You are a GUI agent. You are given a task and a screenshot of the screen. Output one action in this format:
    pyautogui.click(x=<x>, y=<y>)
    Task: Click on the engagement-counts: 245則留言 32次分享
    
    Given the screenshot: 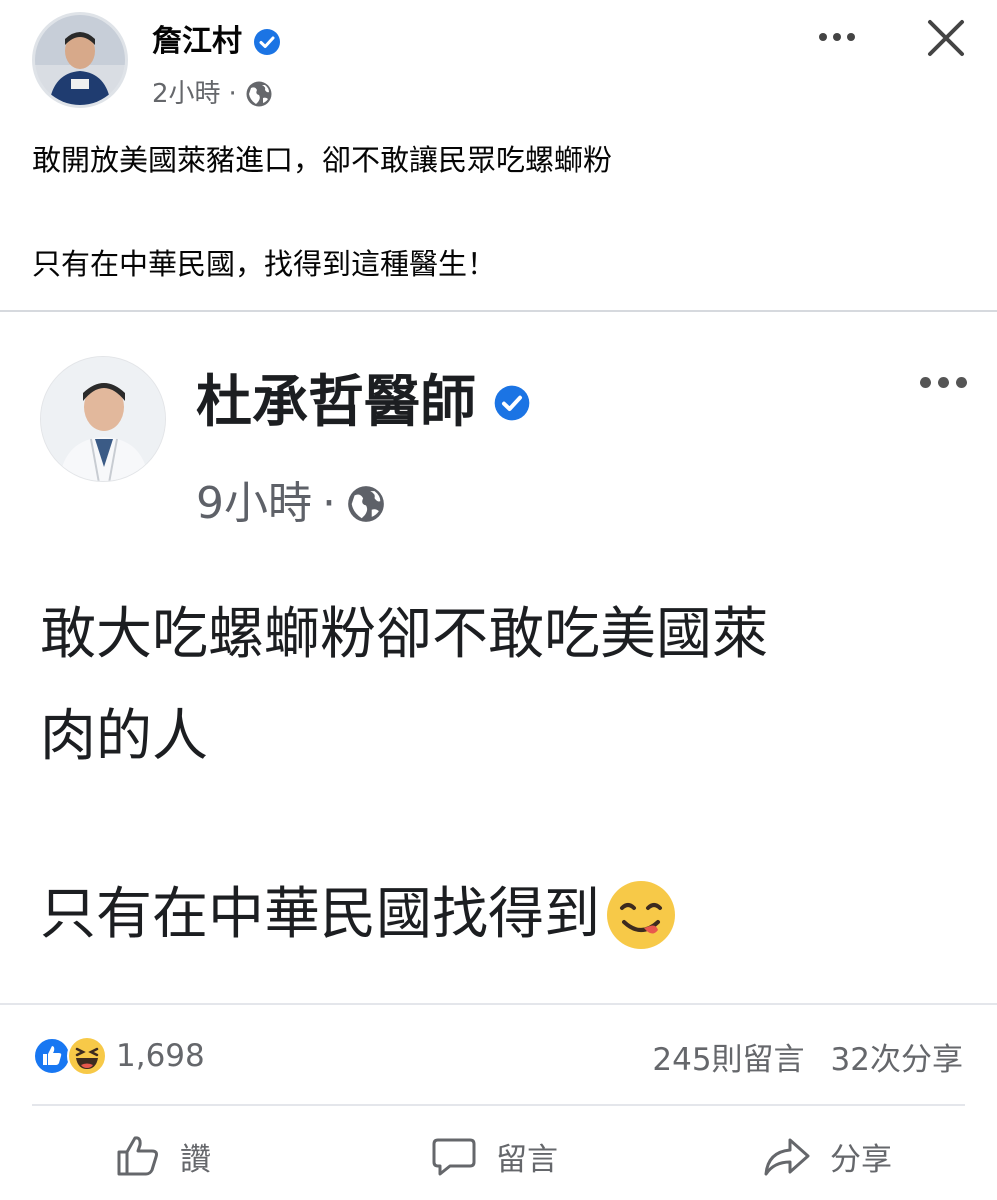 What is the action you would take?
    pyautogui.click(x=807, y=1056)
    